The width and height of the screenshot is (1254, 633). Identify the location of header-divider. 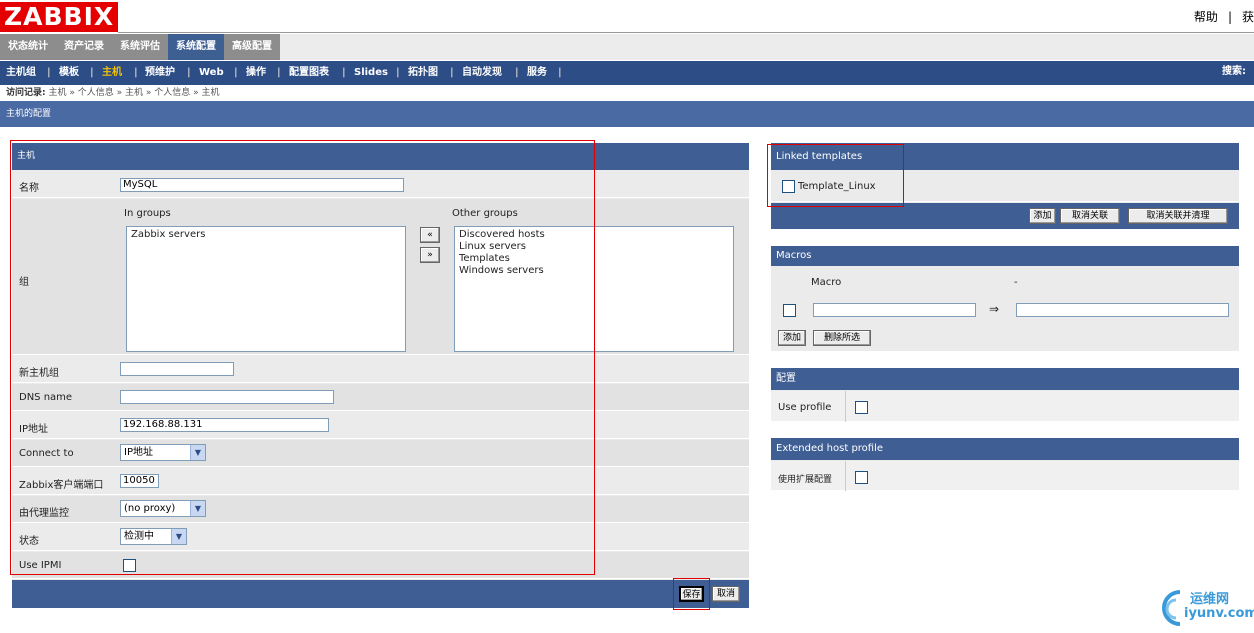
(686, 32).